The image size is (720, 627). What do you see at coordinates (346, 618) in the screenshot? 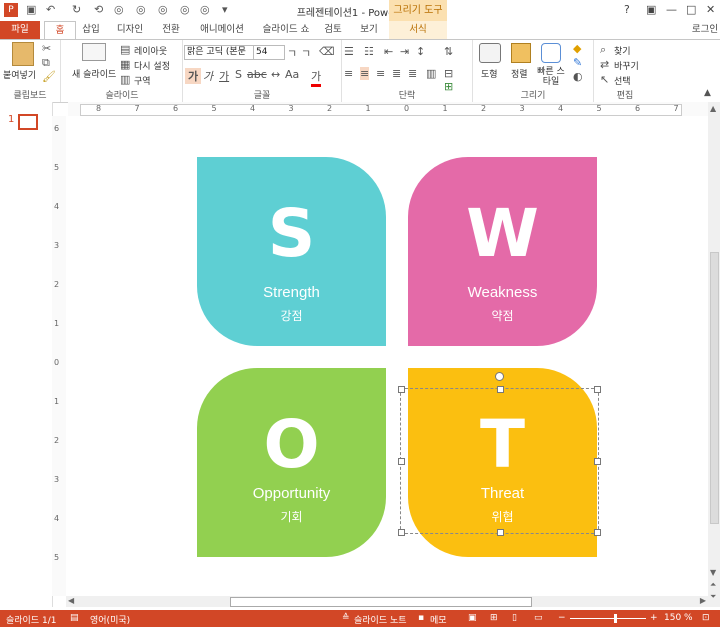
I see `notes-icon: ≙` at bounding box center [346, 618].